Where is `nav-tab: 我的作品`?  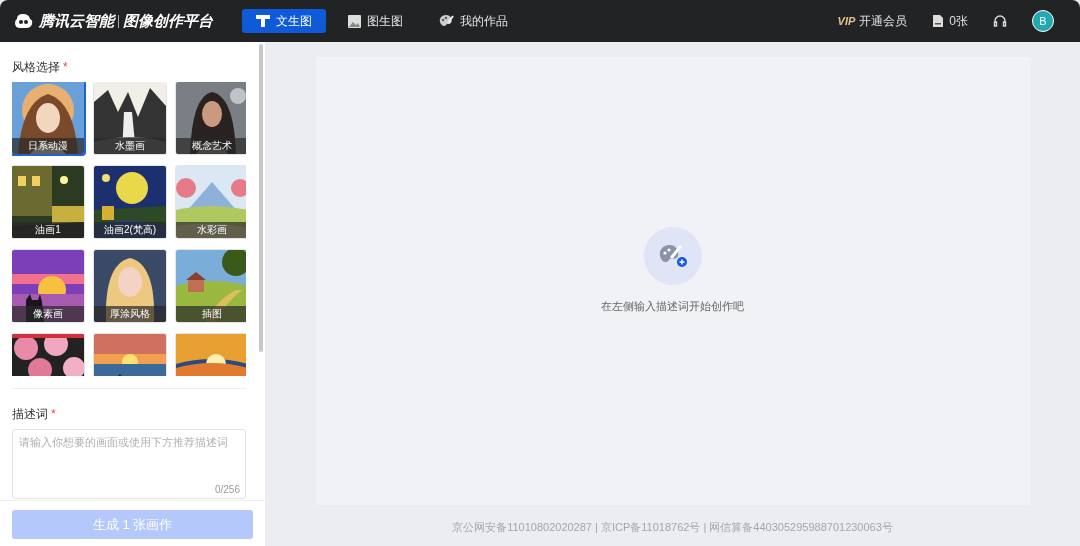
nav-tab: 我的作品 is located at coordinates (473, 21).